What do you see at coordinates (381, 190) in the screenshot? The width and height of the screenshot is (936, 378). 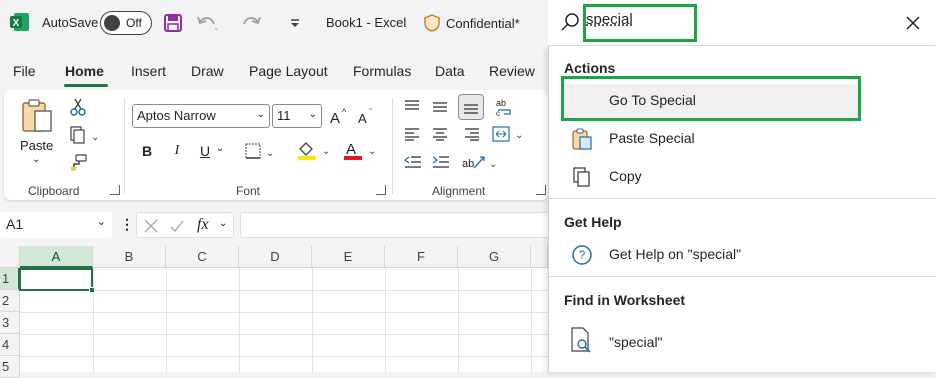 I see `font-dialog-launcher-icon` at bounding box center [381, 190].